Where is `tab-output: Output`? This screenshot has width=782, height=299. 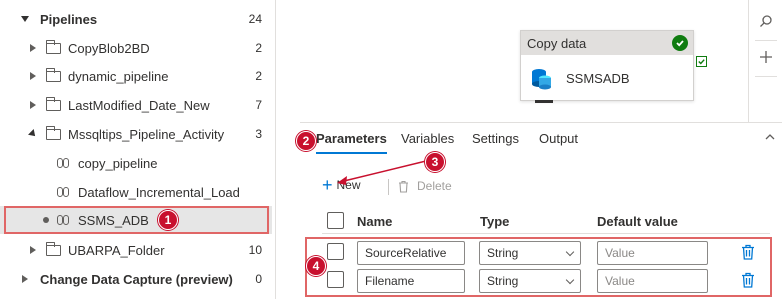
tab-output: Output is located at coordinates (558, 141).